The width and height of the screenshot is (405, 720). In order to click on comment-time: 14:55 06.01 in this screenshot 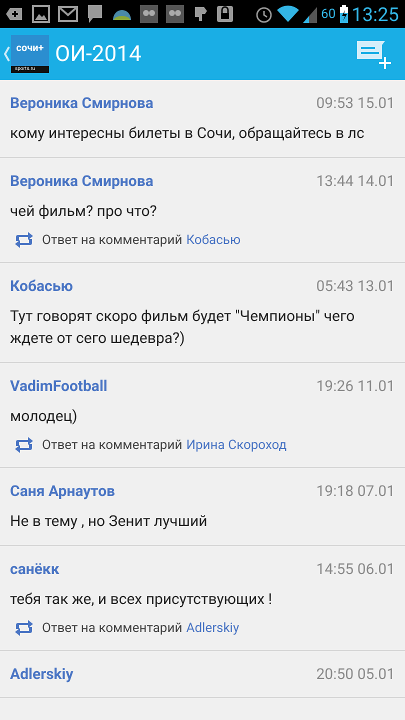, I will do `click(355, 569)`.